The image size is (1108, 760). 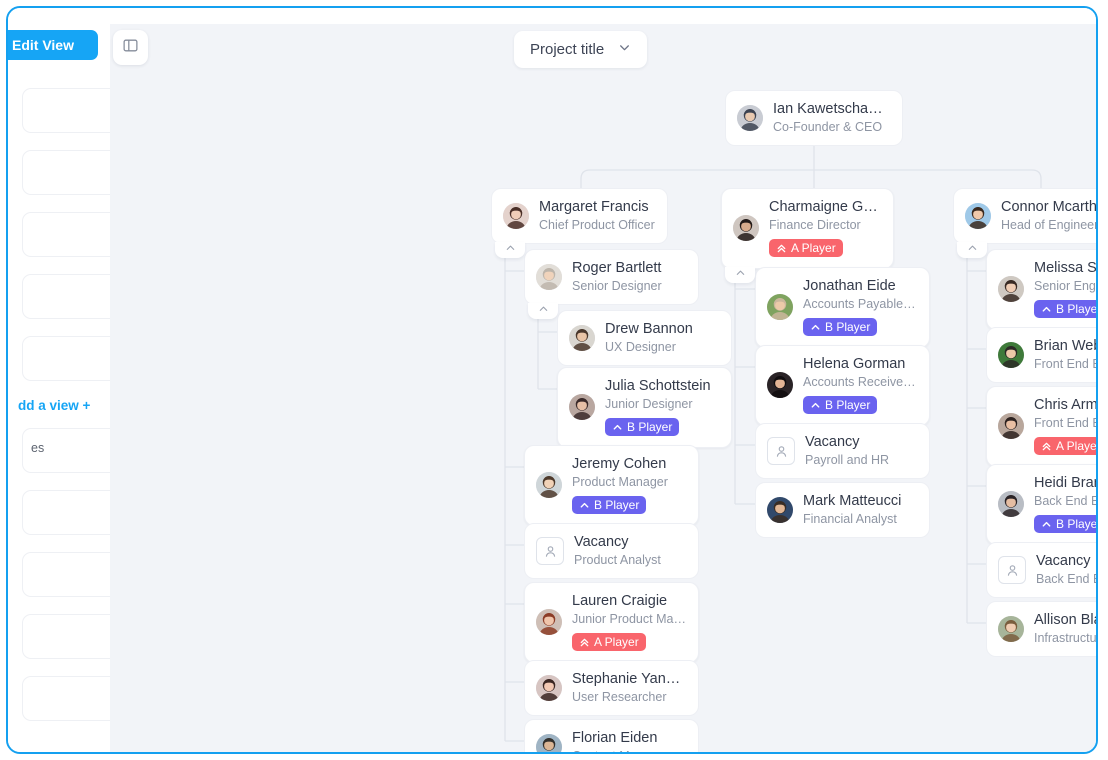 I want to click on node-name: Florian Eiden, so click(x=615, y=738).